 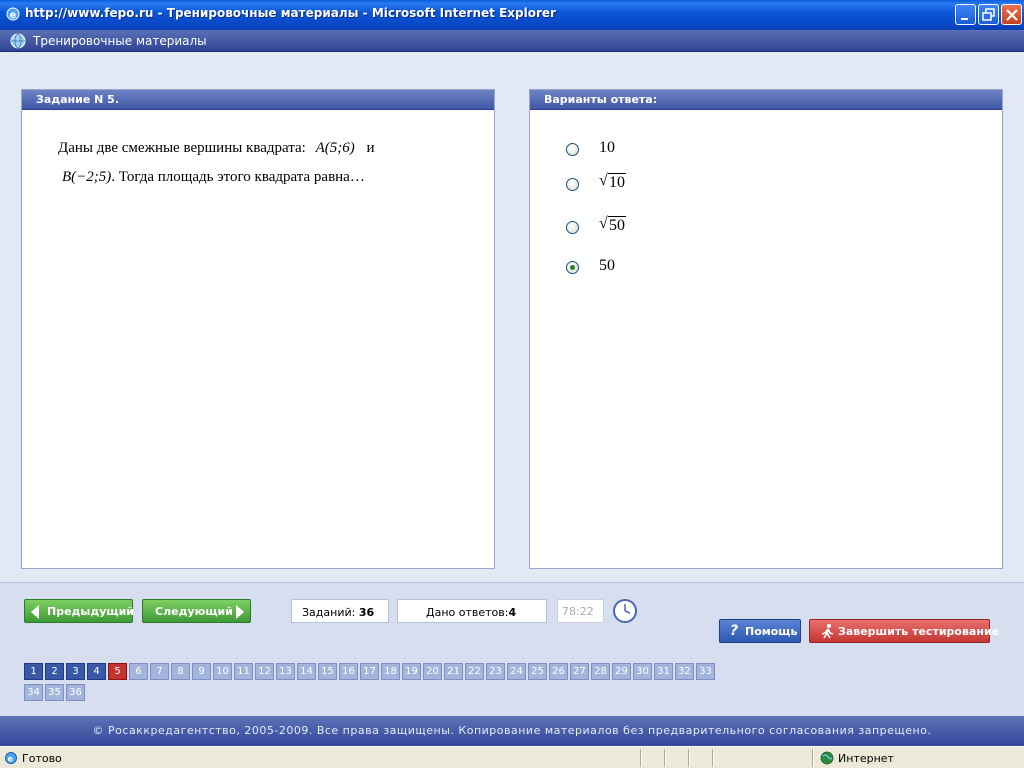 I want to click on question-number-26: 26, so click(x=558, y=671).